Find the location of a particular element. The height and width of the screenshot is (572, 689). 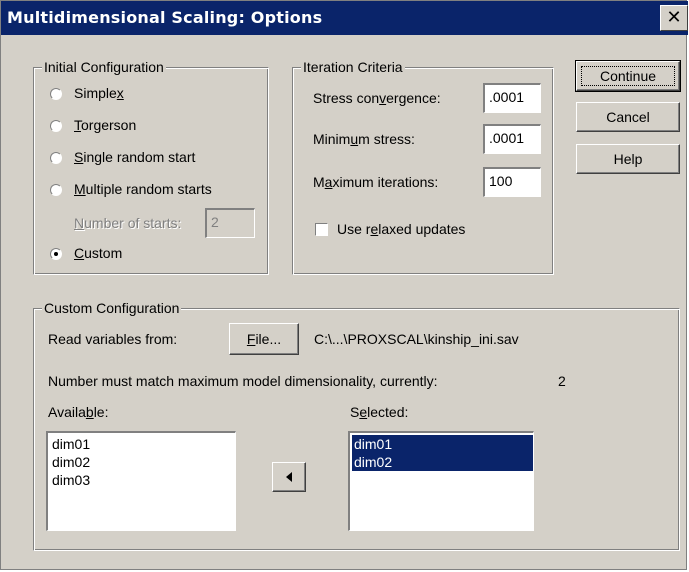

close-icon: ✕ is located at coordinates (674, 17).